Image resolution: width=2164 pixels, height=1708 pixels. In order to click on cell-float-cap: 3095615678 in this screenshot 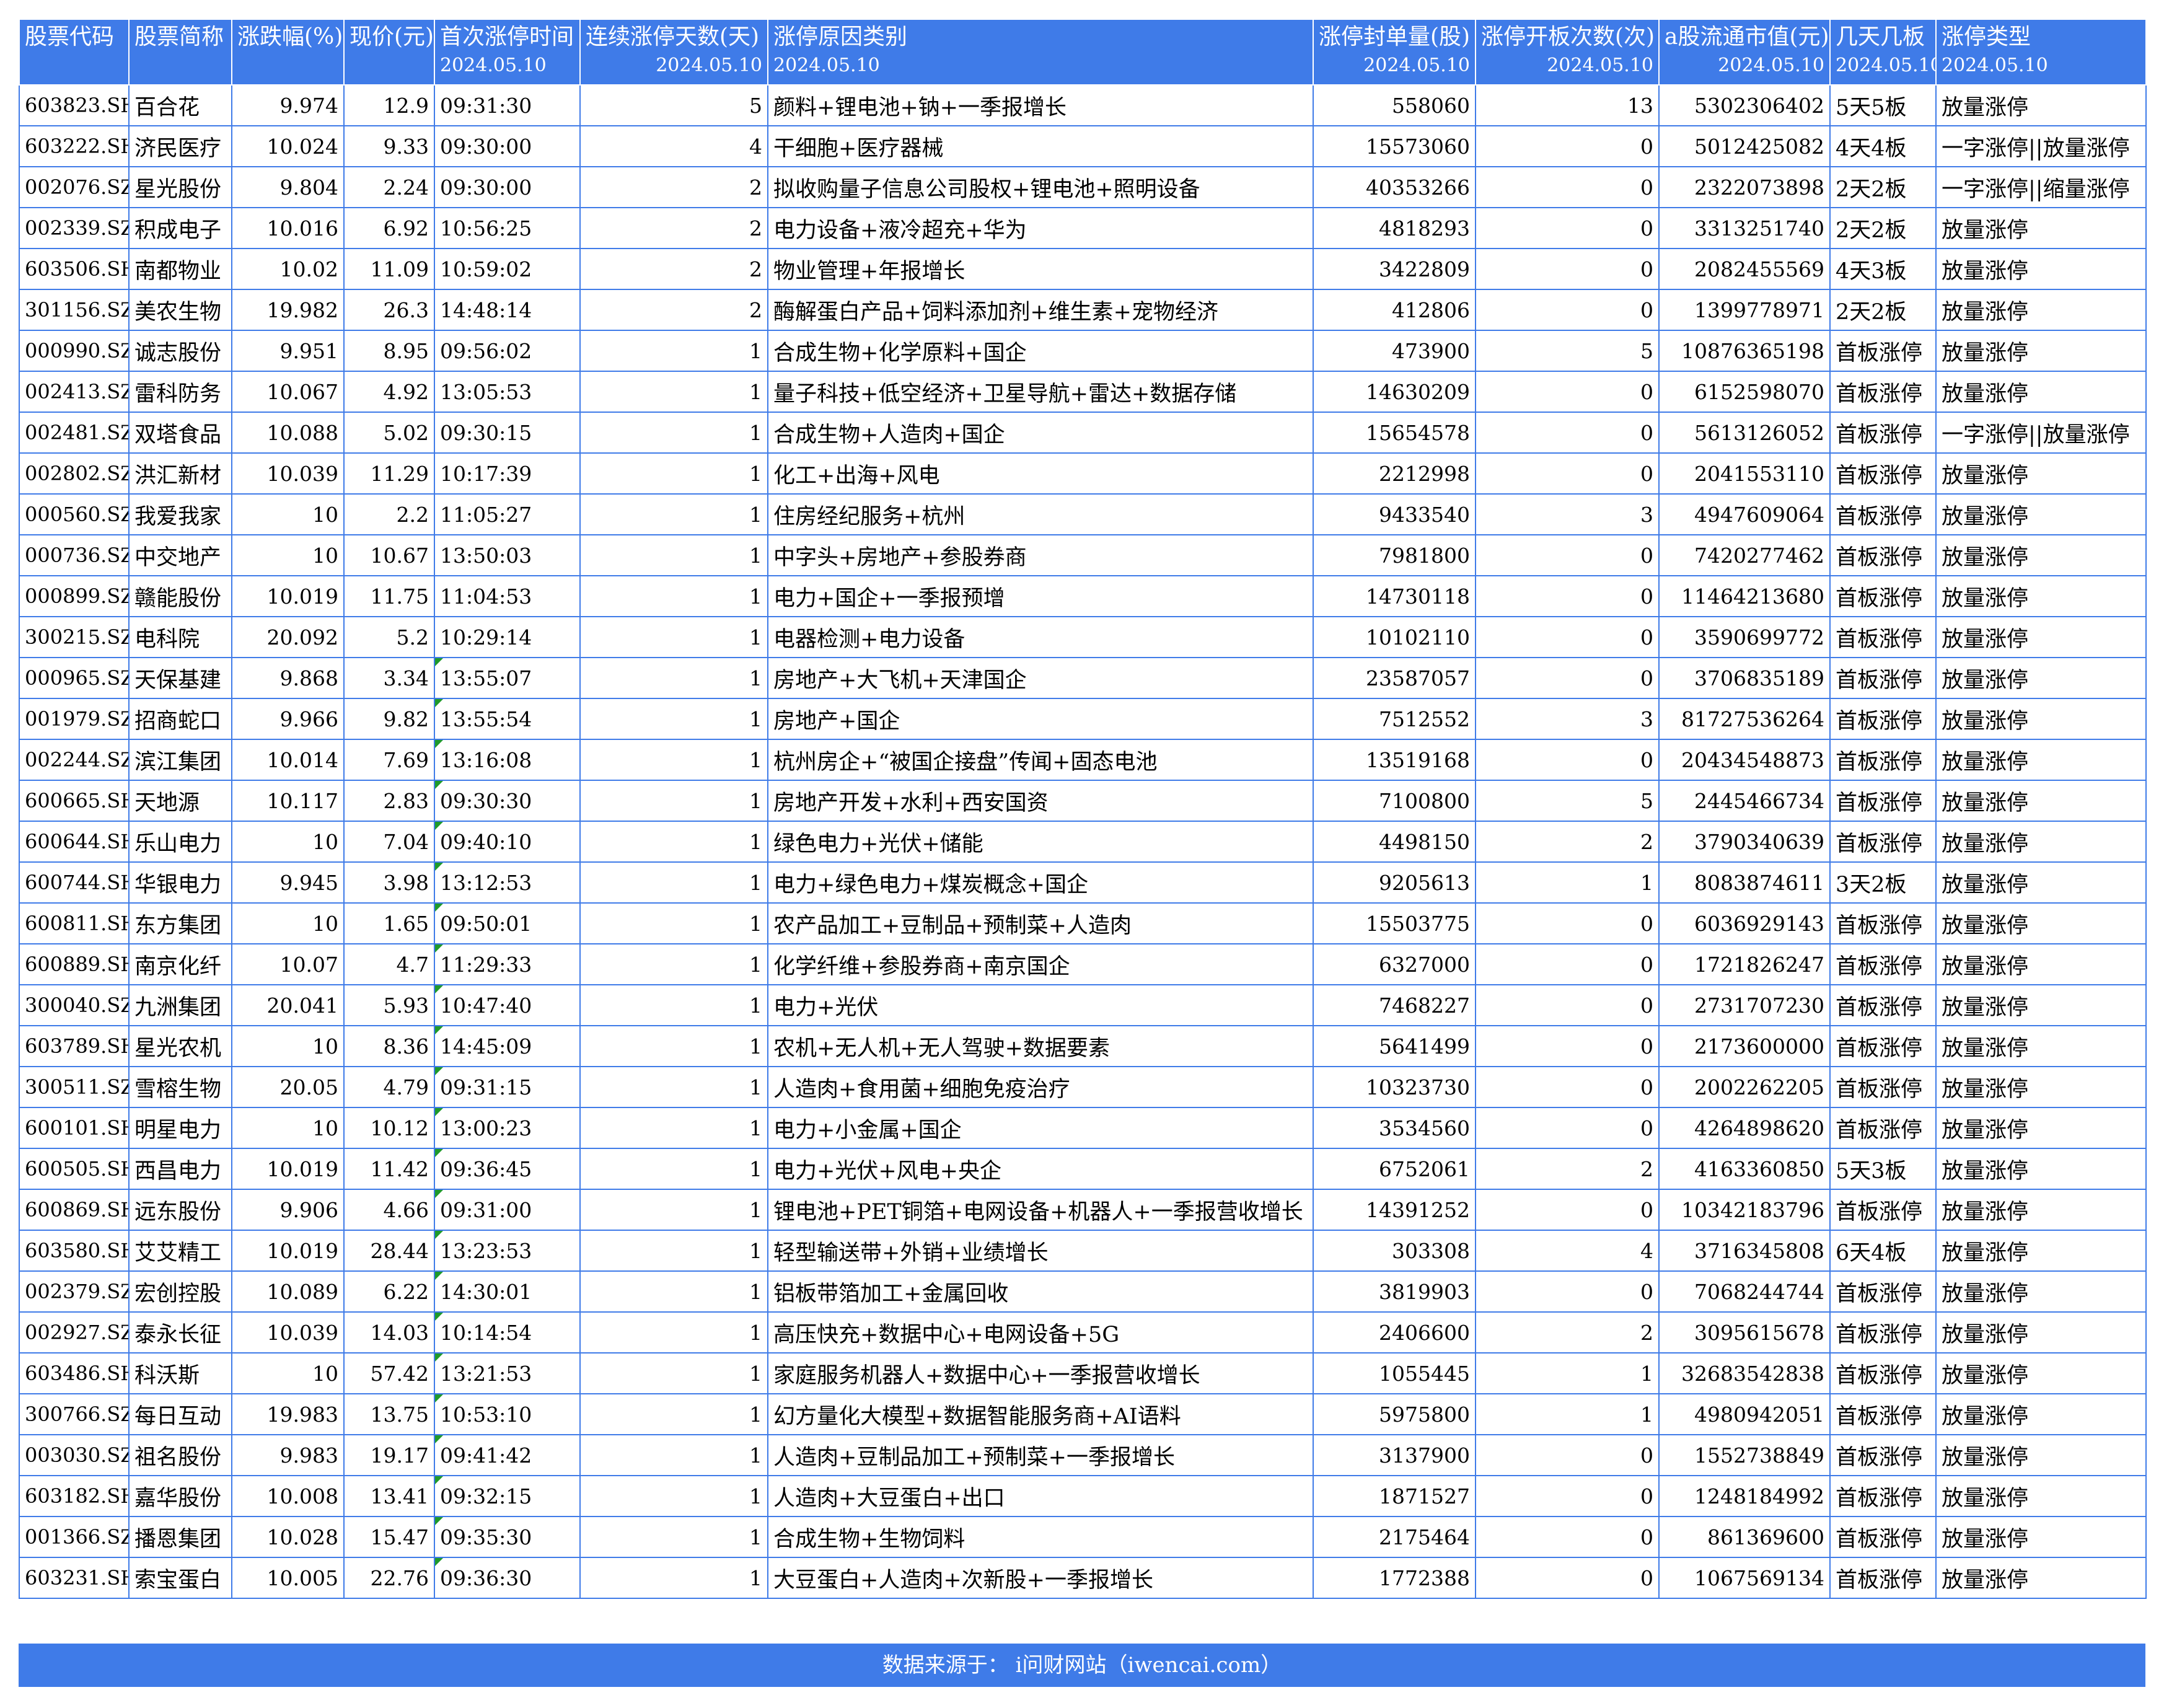, I will do `click(1744, 1333)`.